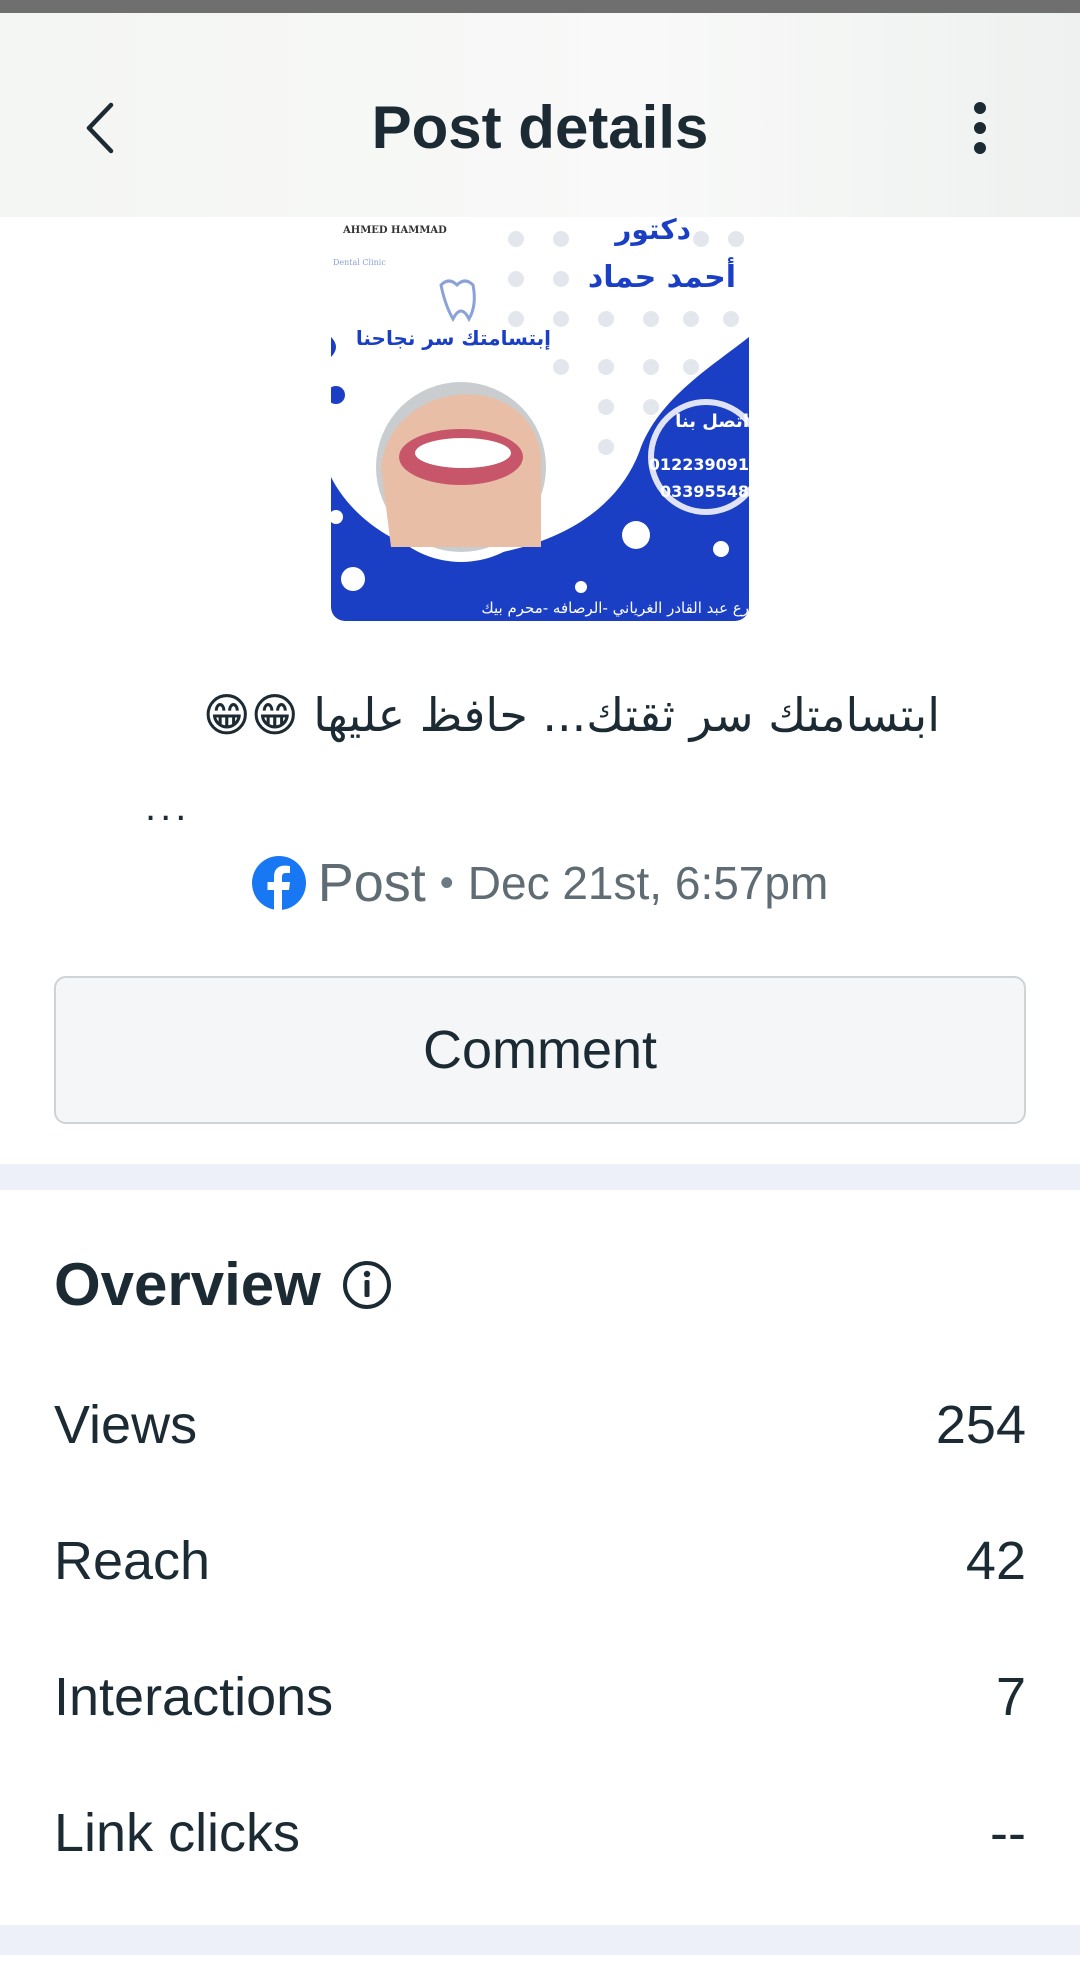 The image size is (1080, 1971). I want to click on post-caption: ابتسامتك سر ثقتك... حافظ عليها 😁😁, so click(571, 715).